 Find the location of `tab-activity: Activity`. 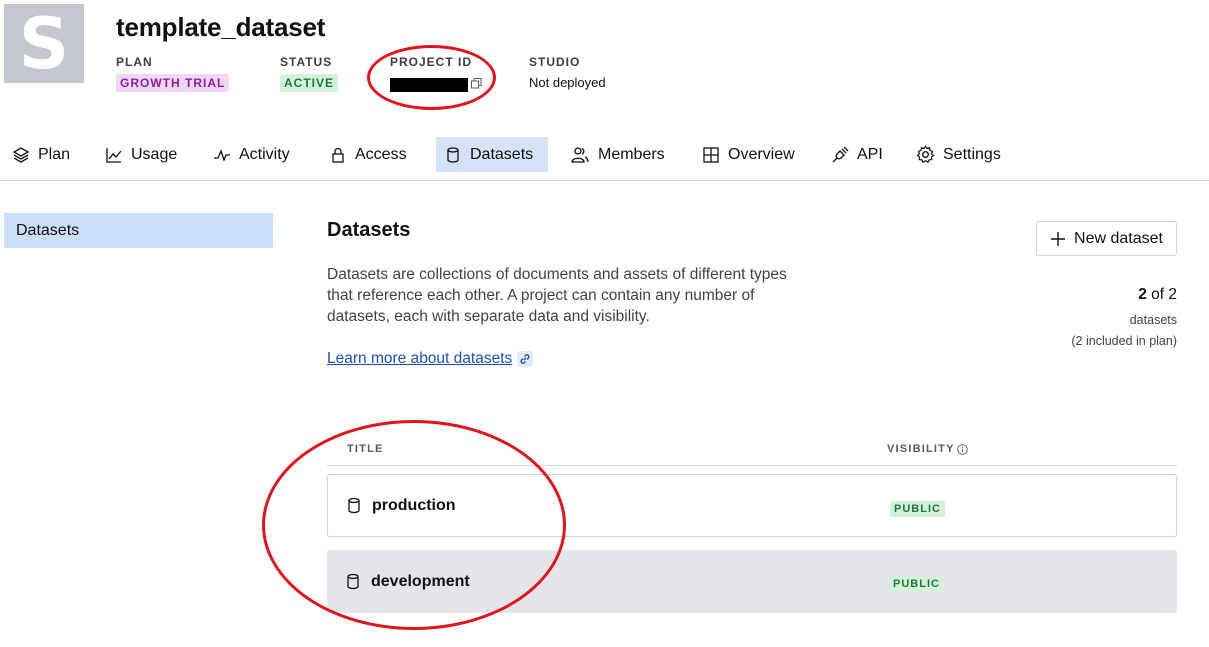

tab-activity: Activity is located at coordinates (251, 154).